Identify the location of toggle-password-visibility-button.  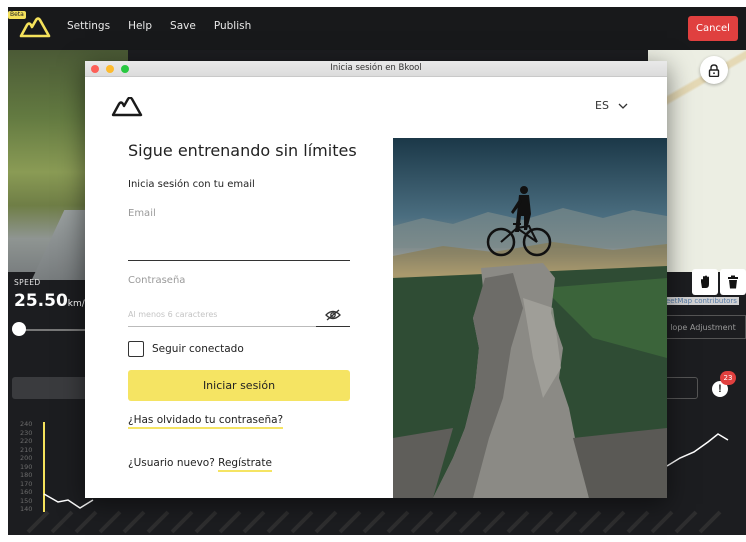
(333, 315).